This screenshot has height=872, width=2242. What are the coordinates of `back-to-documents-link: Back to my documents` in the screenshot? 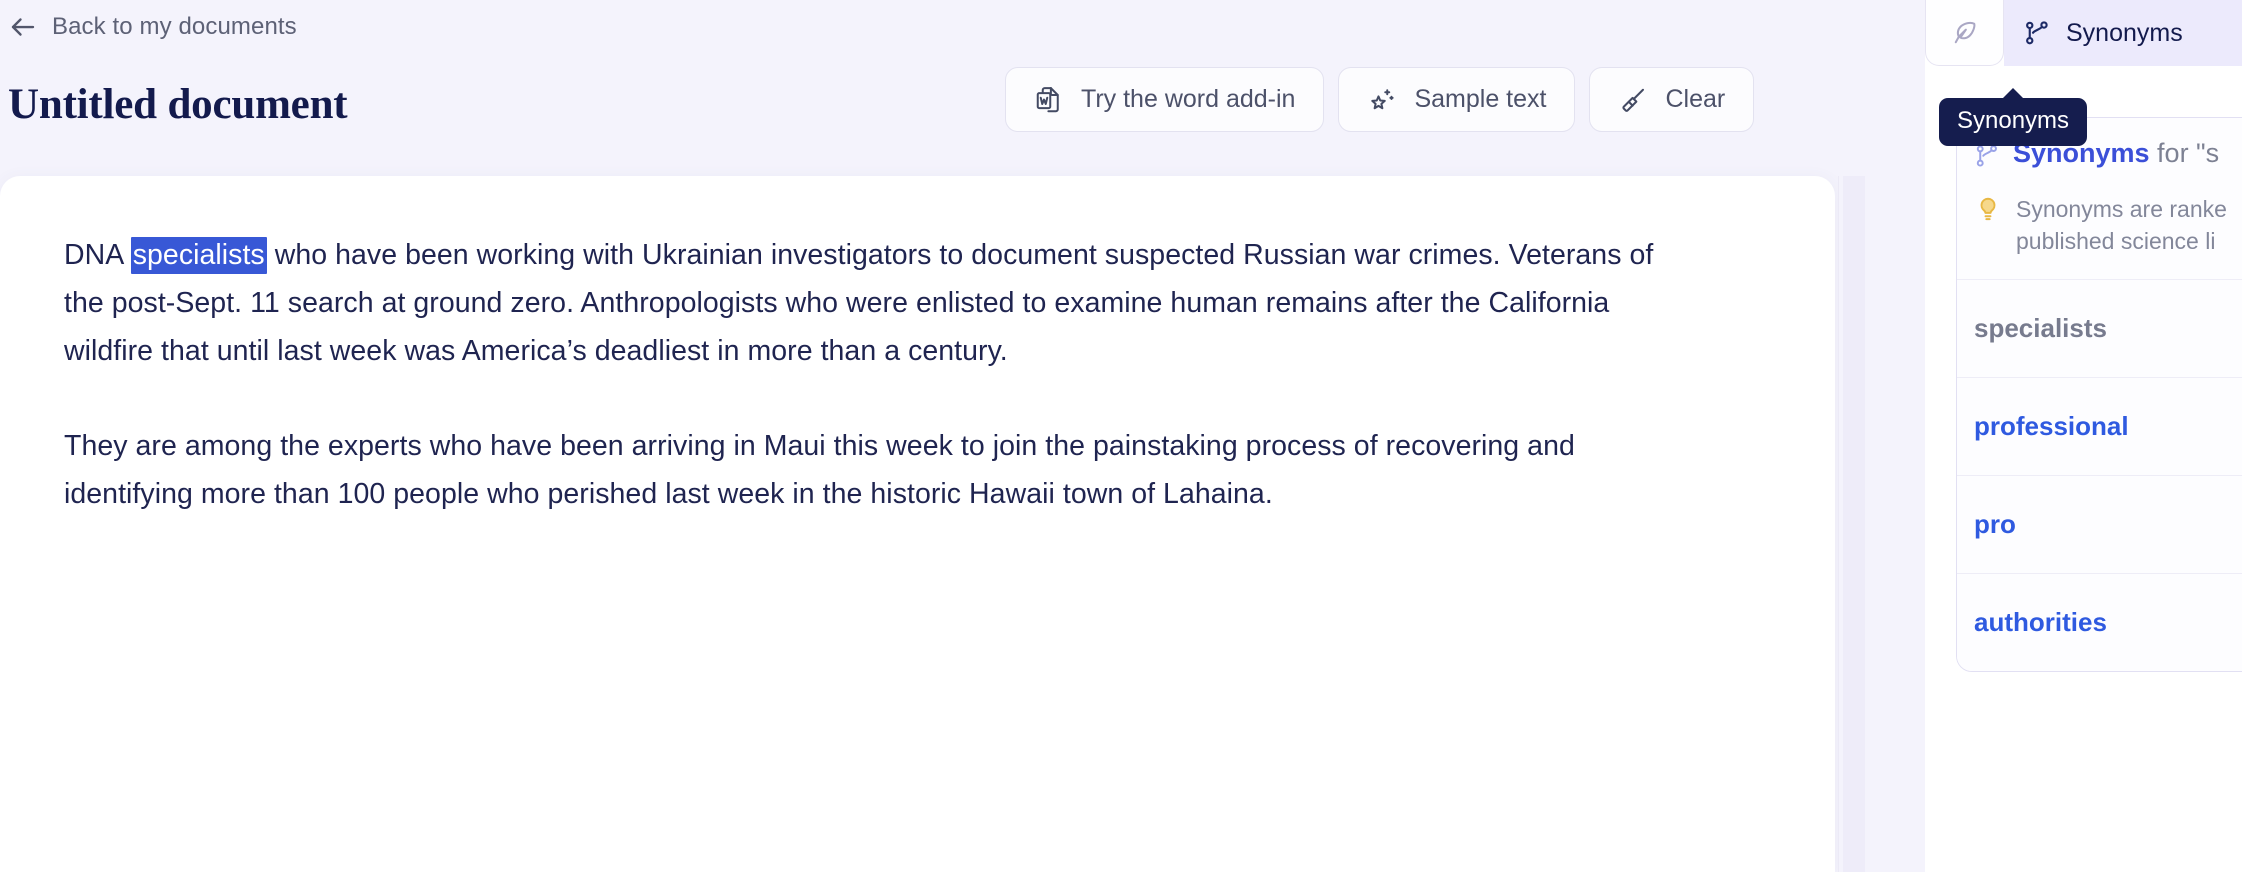 It's located at (152, 27).